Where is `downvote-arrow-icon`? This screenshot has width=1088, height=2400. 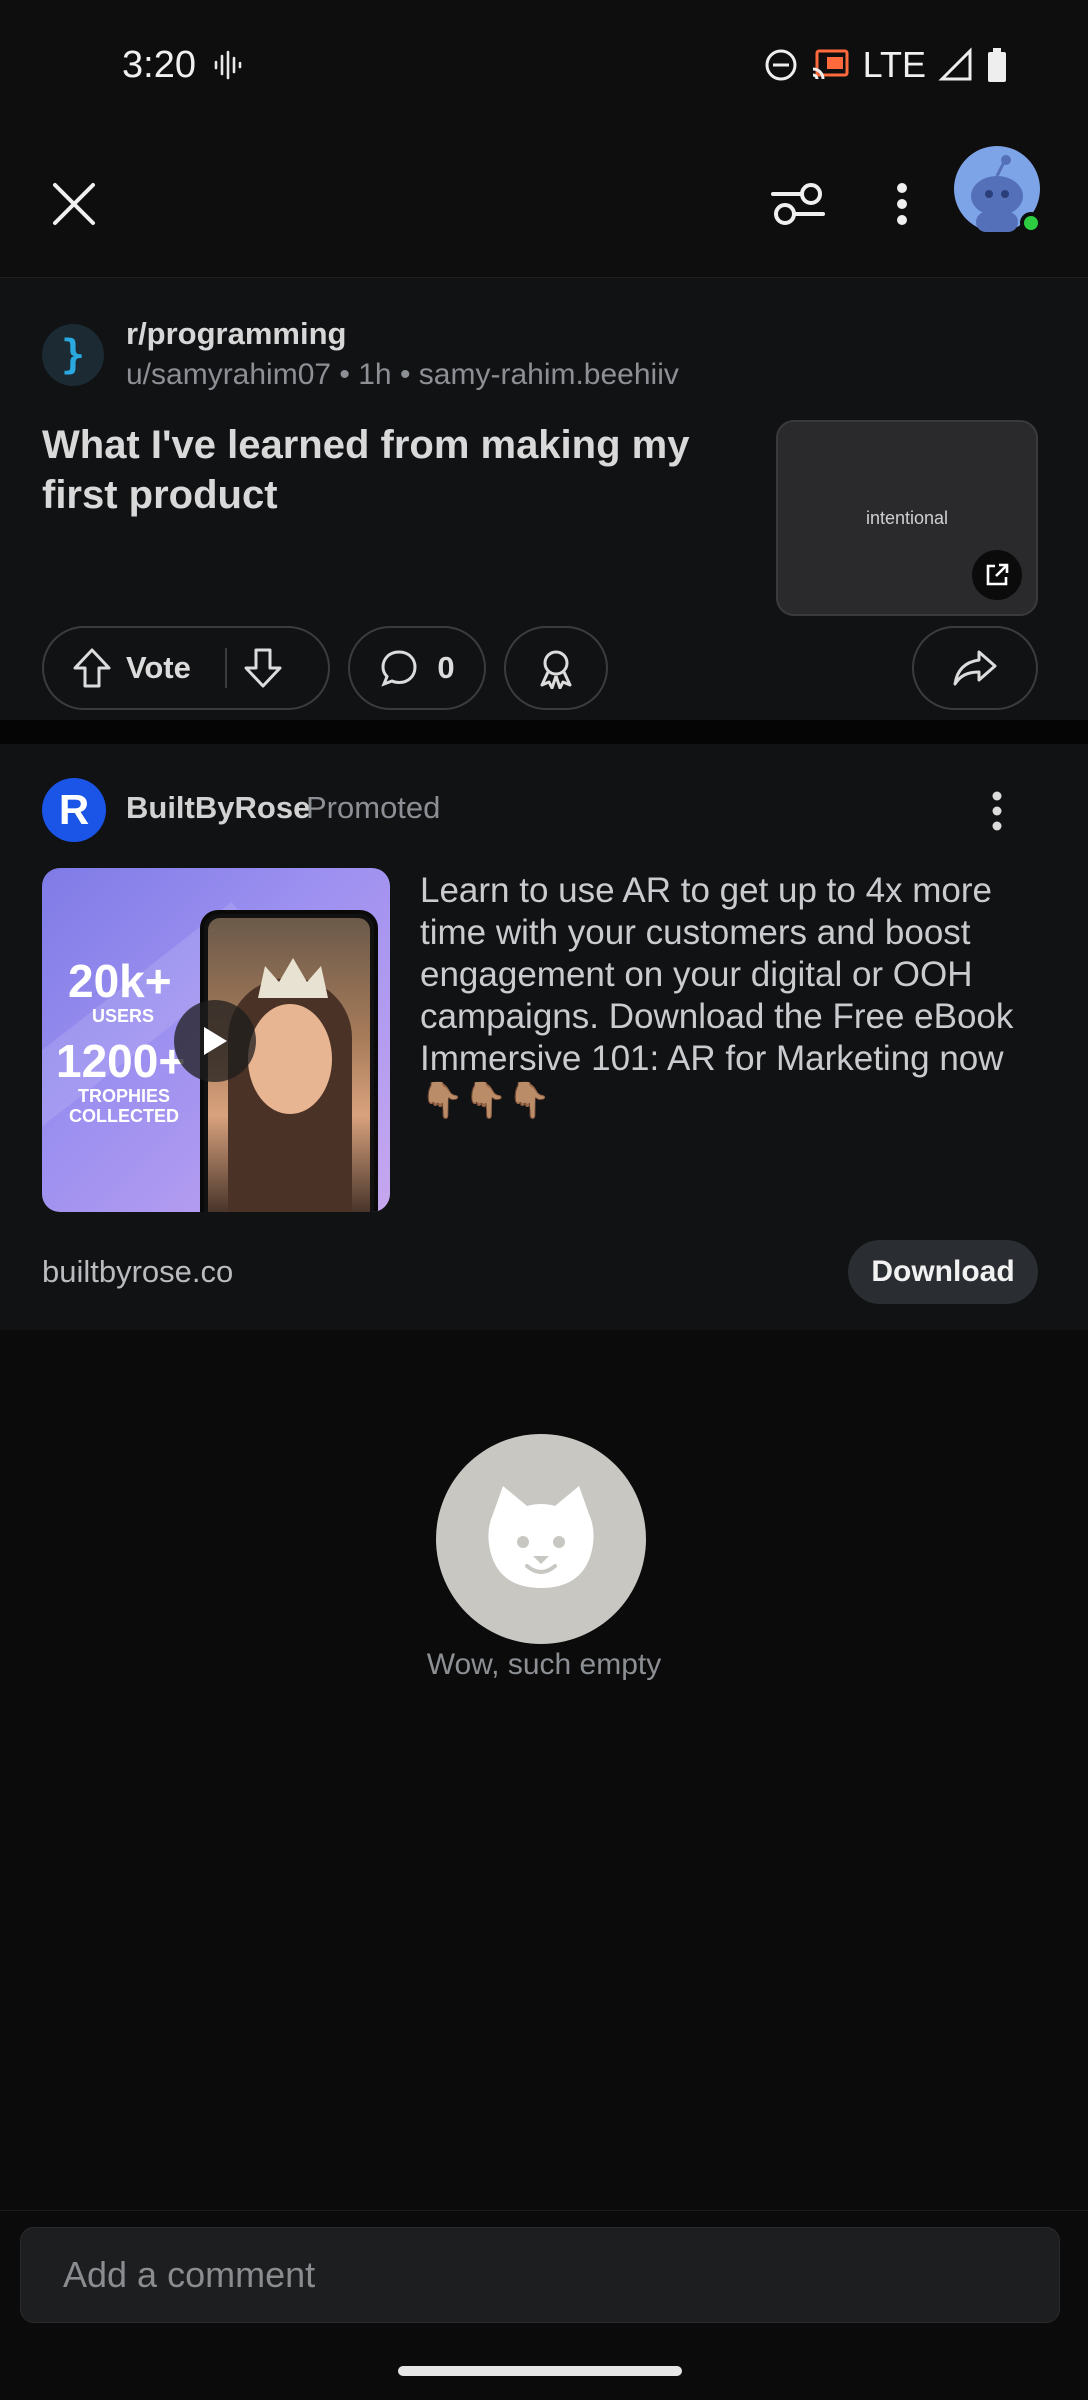 downvote-arrow-icon is located at coordinates (263, 668).